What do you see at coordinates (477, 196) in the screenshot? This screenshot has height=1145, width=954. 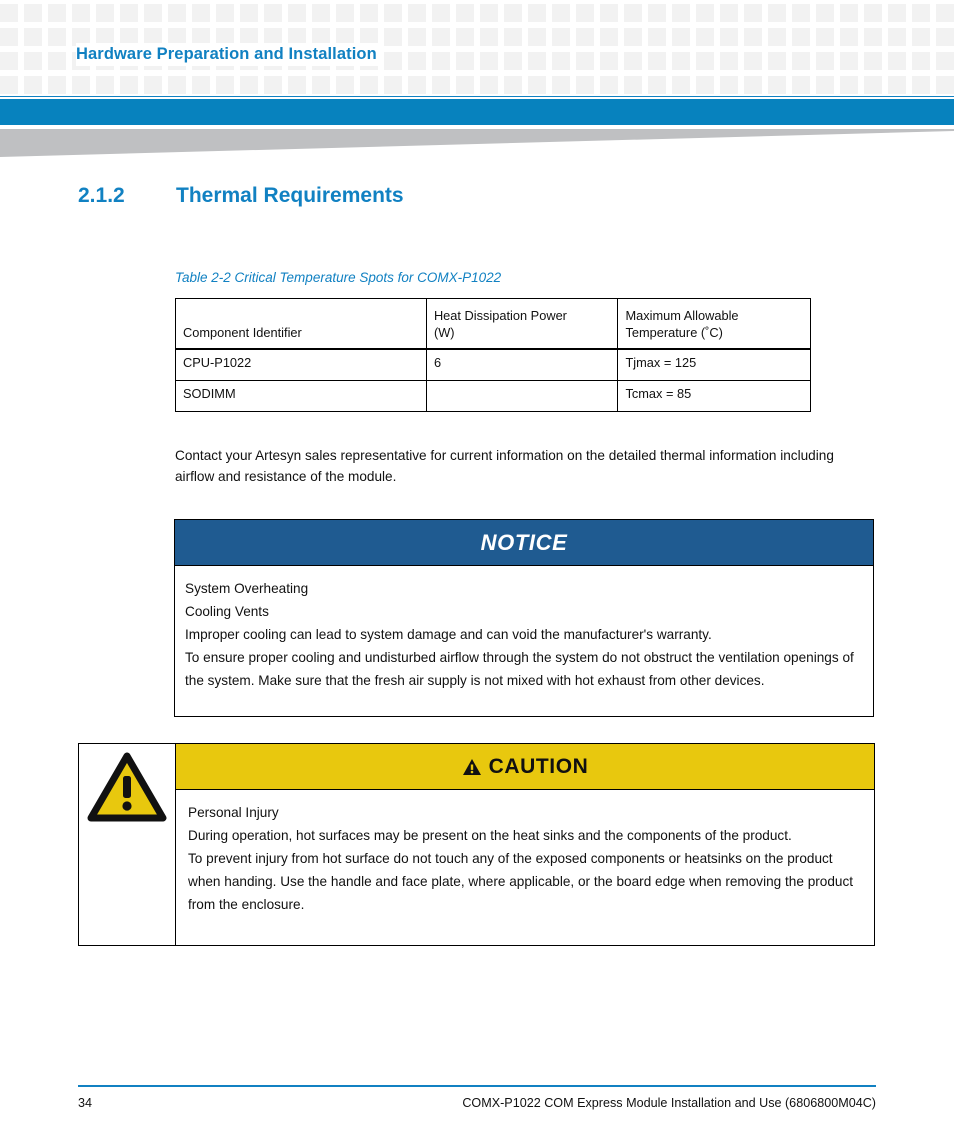 I see `section-heading: 2.1.2 Thermal Requirements` at bounding box center [477, 196].